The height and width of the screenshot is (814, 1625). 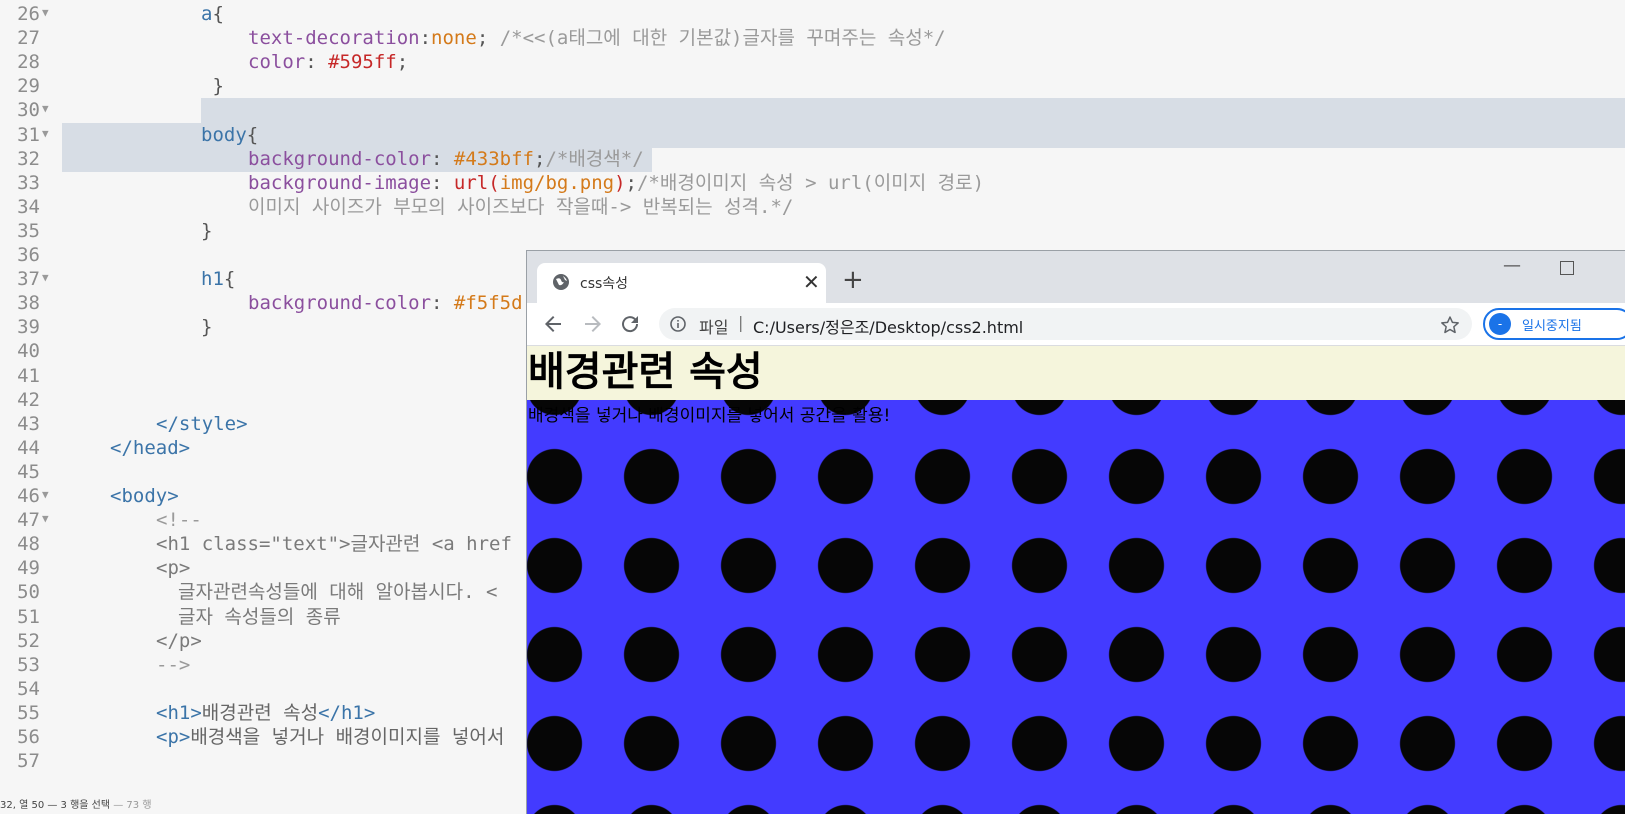 What do you see at coordinates (28, 86) in the screenshot?
I see `line-number: 29` at bounding box center [28, 86].